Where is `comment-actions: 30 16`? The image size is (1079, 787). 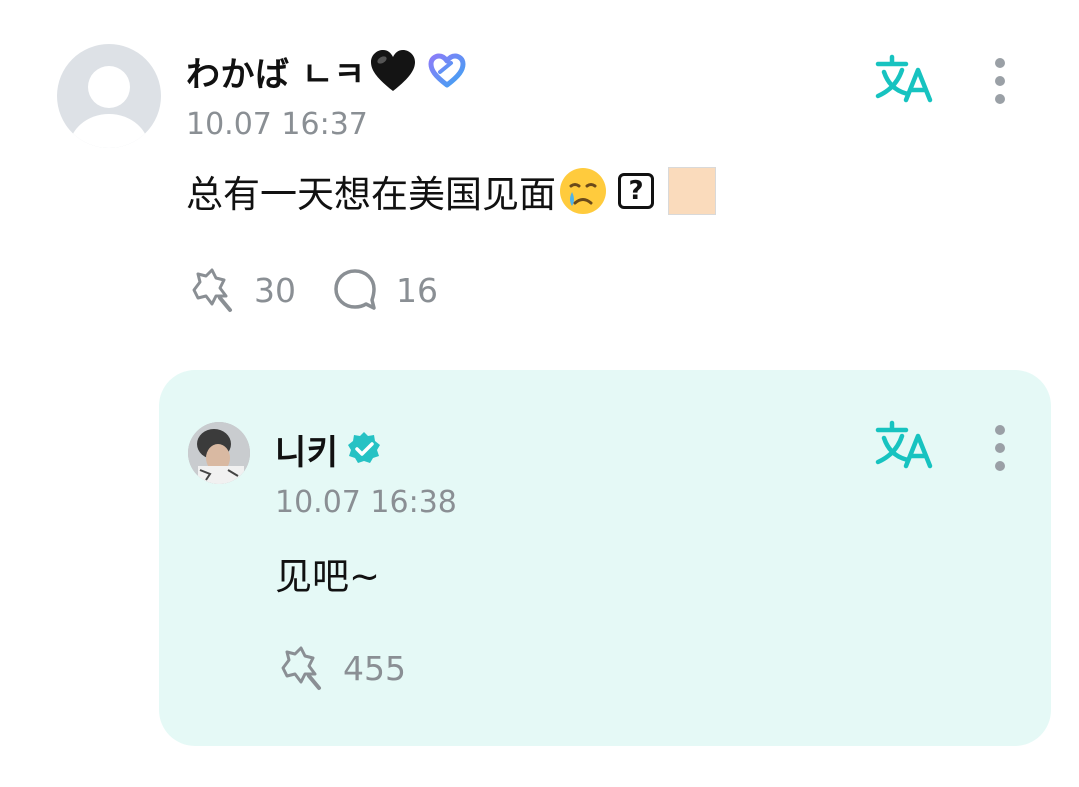 comment-actions: 30 16 is located at coordinates (312, 290).